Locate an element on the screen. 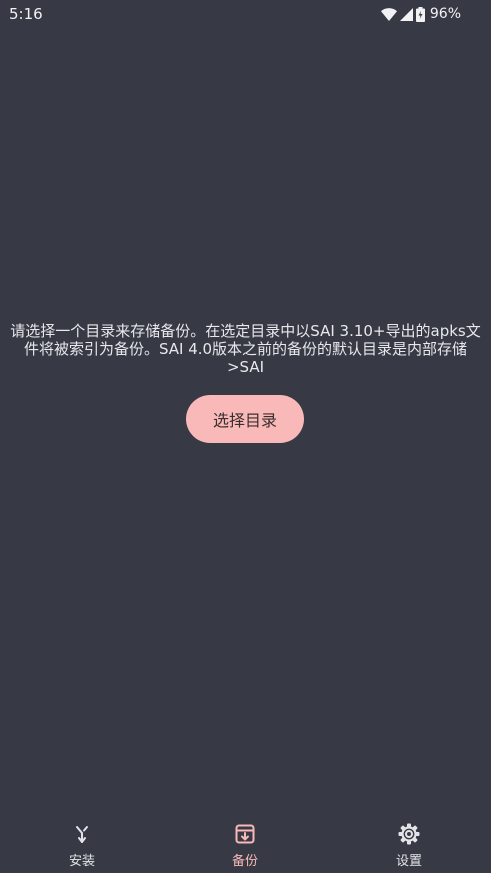  choose-directory-button: 选择目录 is located at coordinates (245, 419).